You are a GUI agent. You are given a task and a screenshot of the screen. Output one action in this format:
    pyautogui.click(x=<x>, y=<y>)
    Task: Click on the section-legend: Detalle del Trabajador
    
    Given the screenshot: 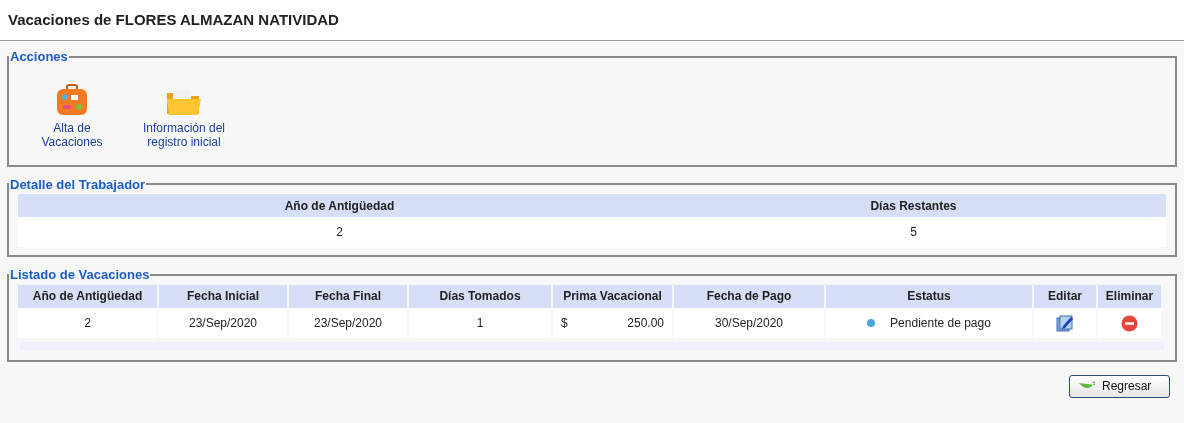 What is the action you would take?
    pyautogui.click(x=78, y=184)
    